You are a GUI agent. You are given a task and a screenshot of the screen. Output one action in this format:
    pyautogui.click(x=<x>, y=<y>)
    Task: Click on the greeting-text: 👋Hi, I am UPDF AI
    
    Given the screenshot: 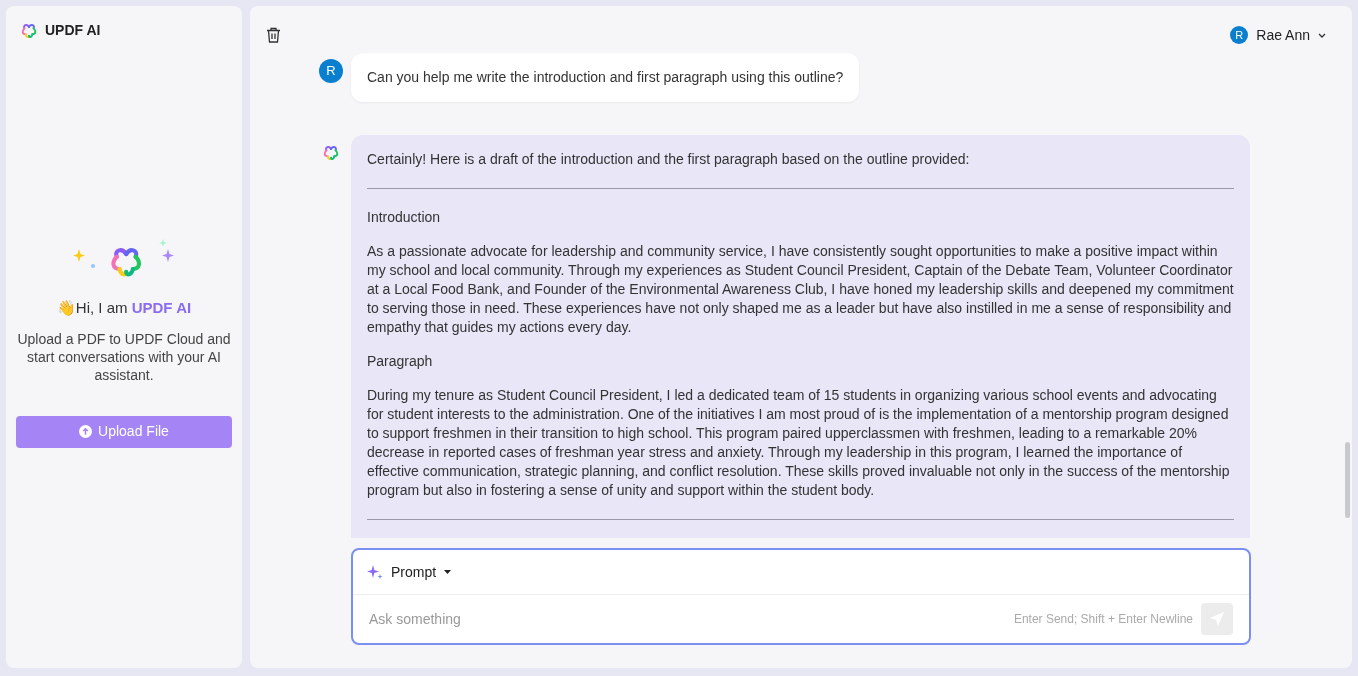 What is the action you would take?
    pyautogui.click(x=124, y=308)
    